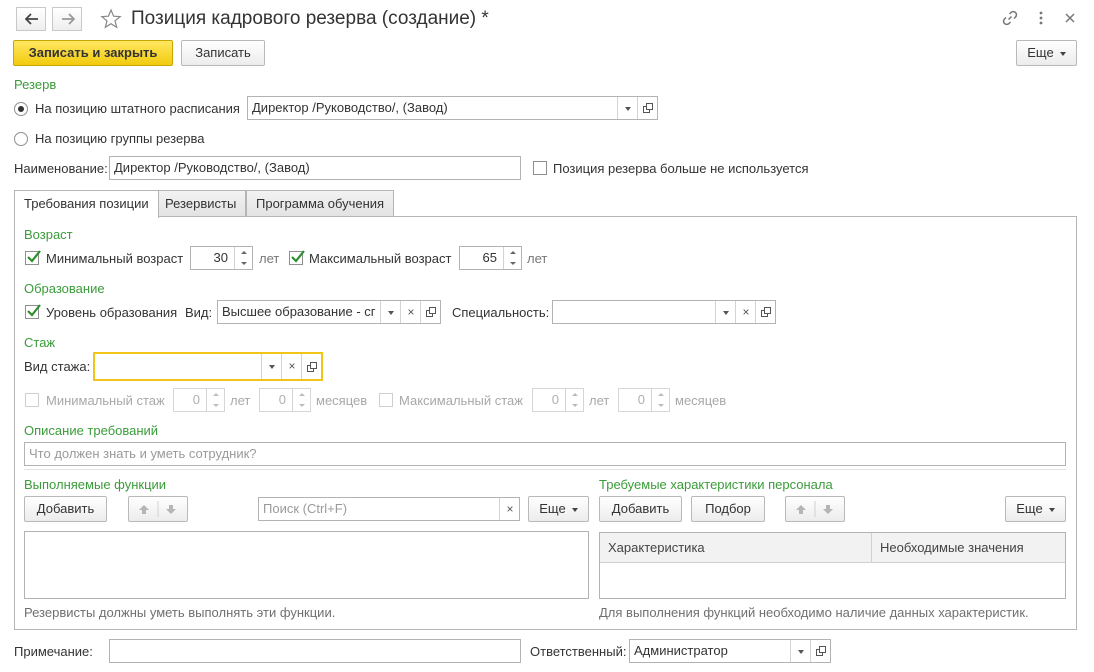 Image resolution: width=1094 pixels, height=672 pixels. What do you see at coordinates (640, 509) in the screenshot?
I see `add-characteristic-button: Добавить` at bounding box center [640, 509].